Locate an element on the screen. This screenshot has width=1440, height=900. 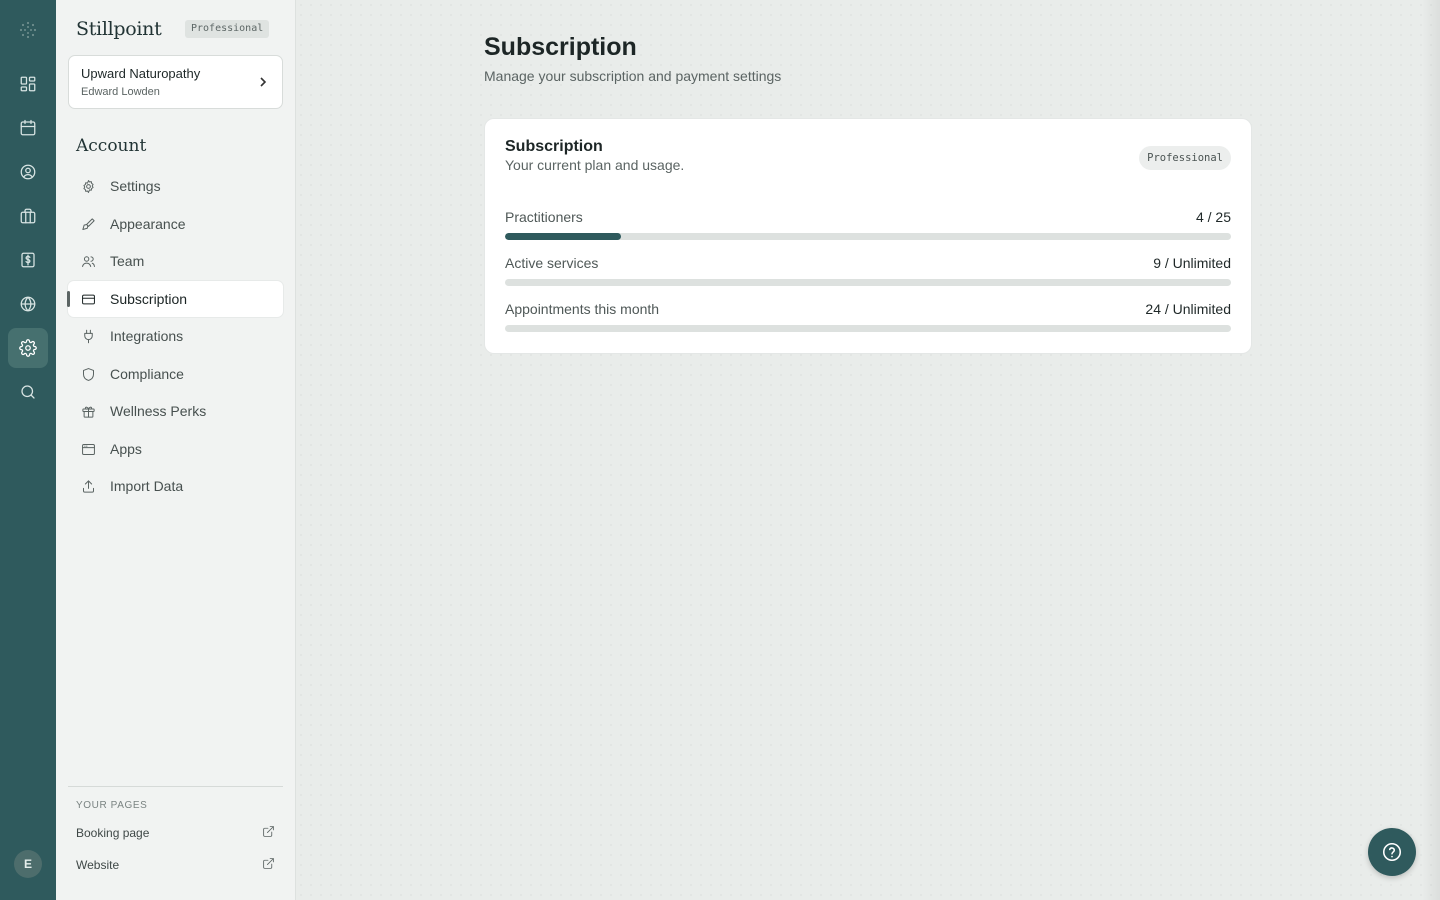
sidebar-item-compliance: Compliance is located at coordinates (175, 374).